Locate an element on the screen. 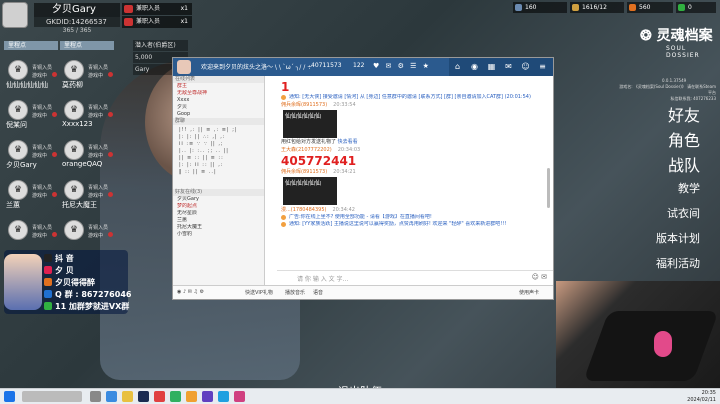 The height and width of the screenshot is (404, 720). edge-icon is located at coordinates (111, 396).